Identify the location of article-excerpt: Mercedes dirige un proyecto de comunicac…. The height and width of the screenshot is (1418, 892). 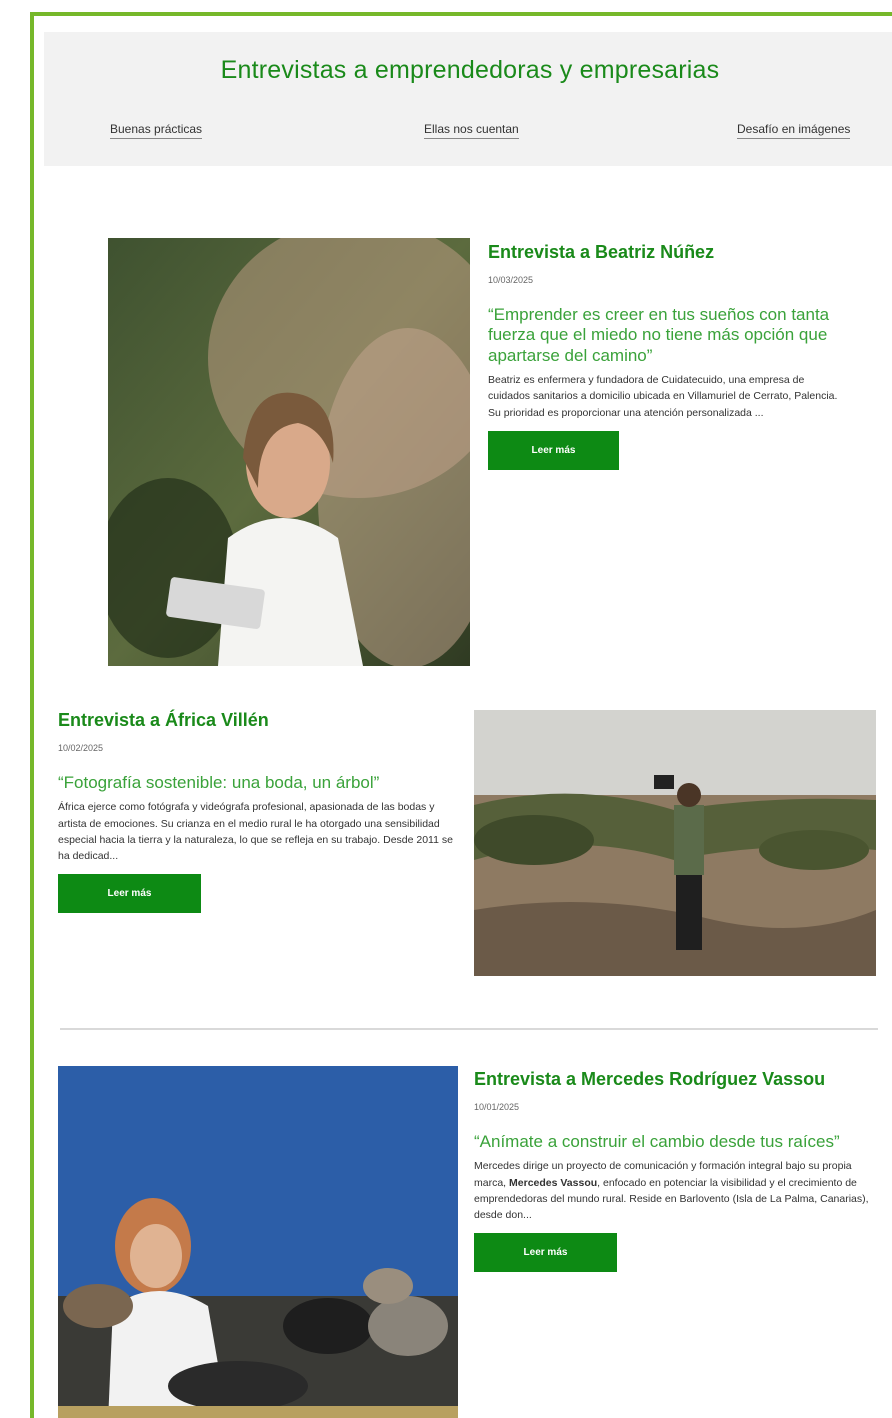
(676, 1190).